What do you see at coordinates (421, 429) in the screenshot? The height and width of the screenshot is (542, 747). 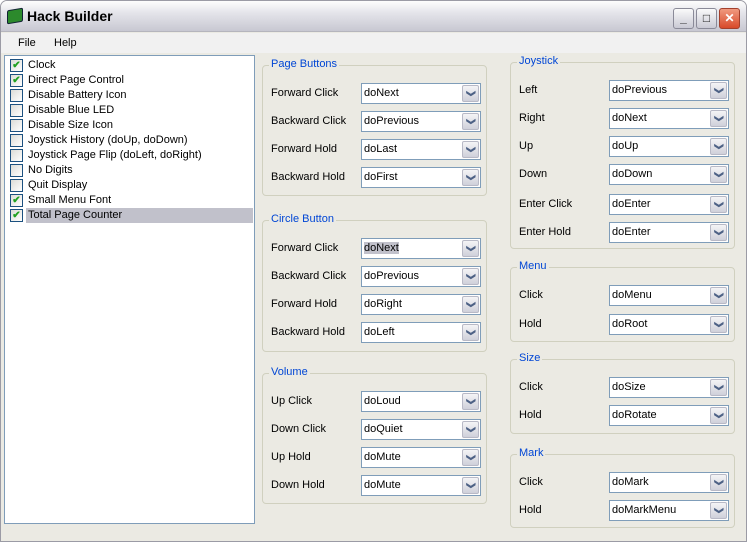 I see `action-dropdown: doQuiet ❯` at bounding box center [421, 429].